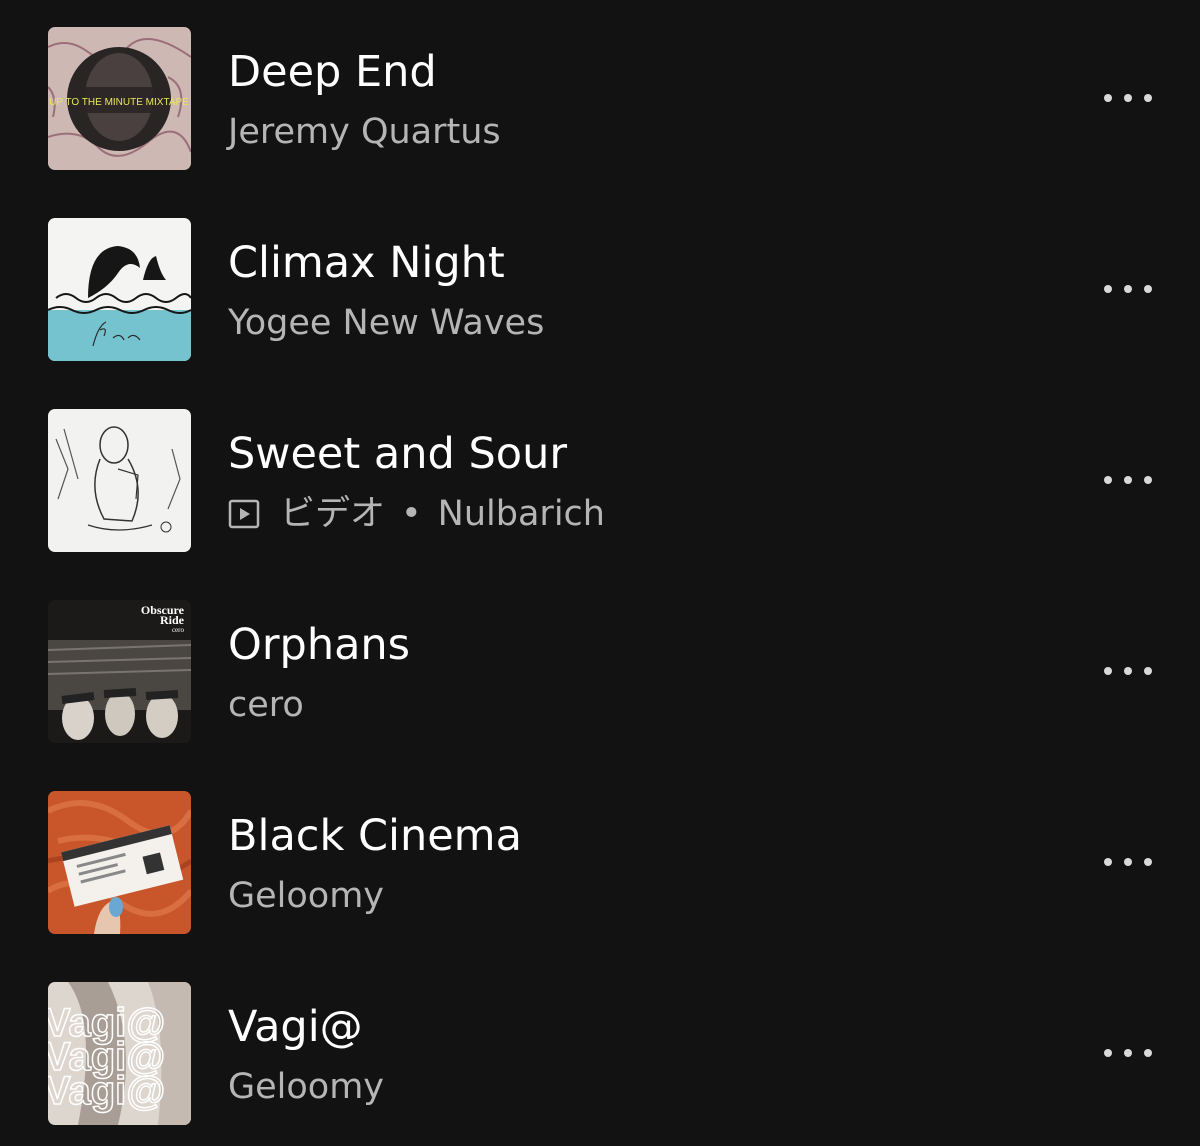 The image size is (1200, 1146). What do you see at coordinates (119, 1053) in the screenshot?
I see `album-art-vagi: Vagi@ Vagi@ Vagi@` at bounding box center [119, 1053].